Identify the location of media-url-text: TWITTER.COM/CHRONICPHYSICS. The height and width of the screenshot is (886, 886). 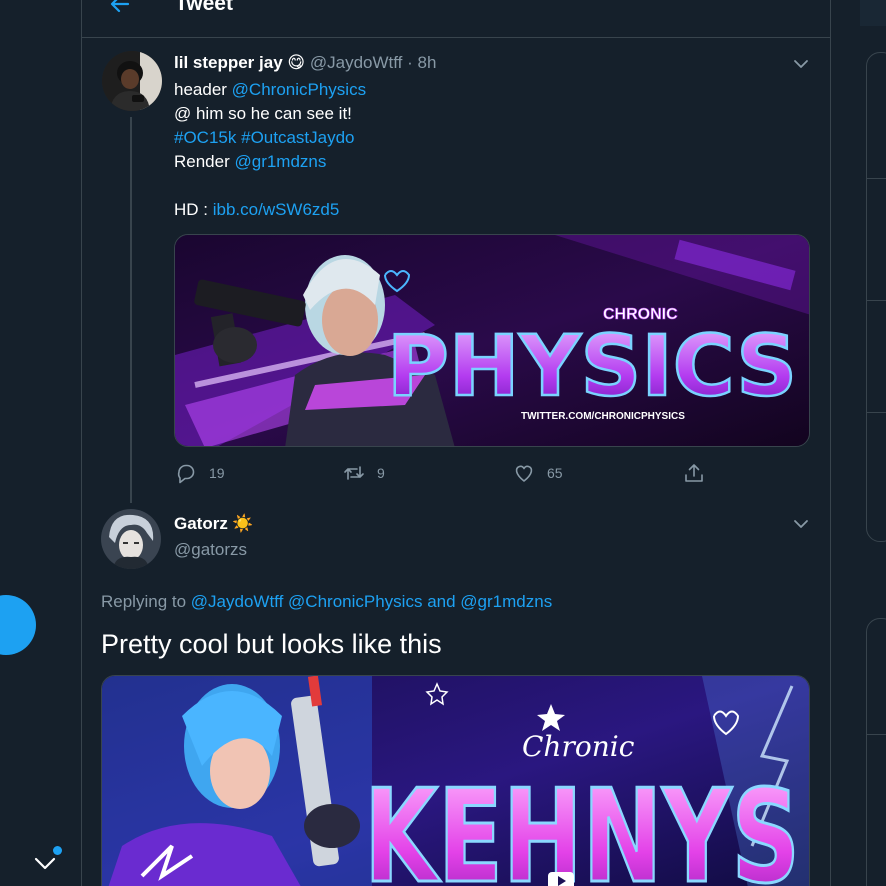
(603, 416).